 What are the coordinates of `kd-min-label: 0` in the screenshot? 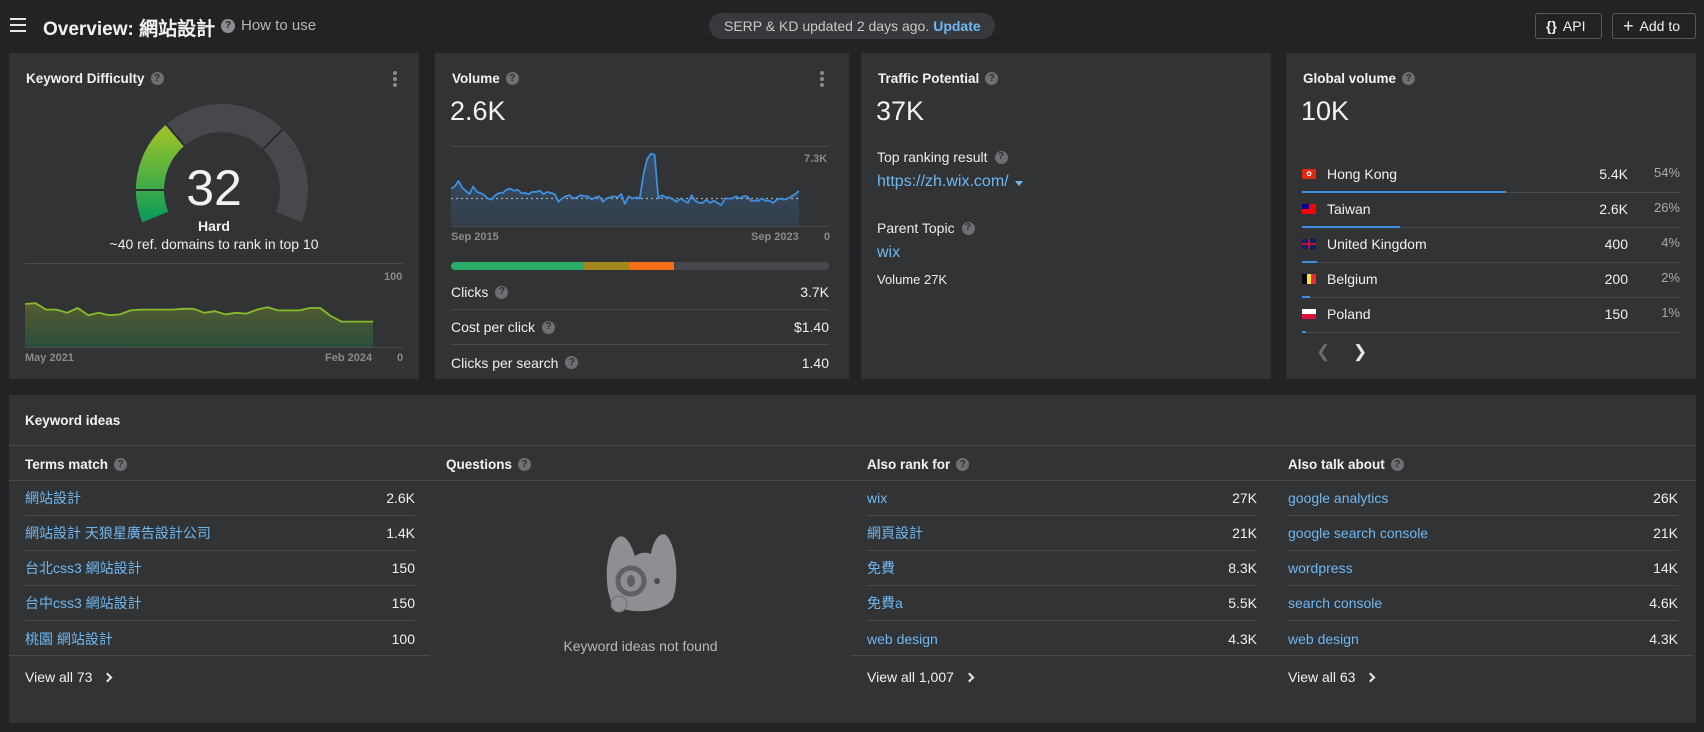 It's located at (400, 358).